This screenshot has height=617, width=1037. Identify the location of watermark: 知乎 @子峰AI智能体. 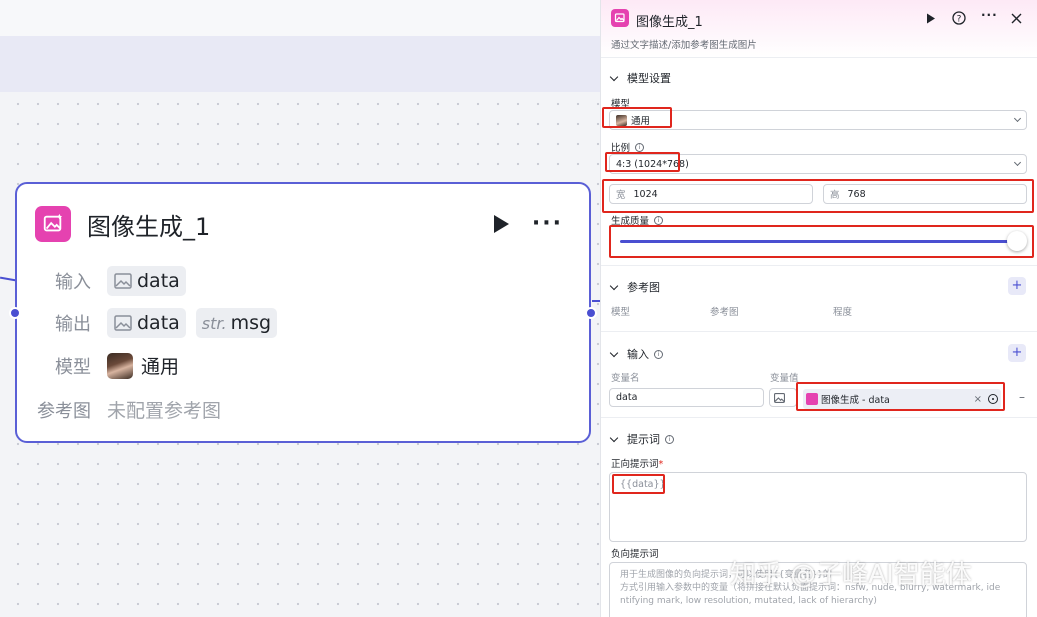
(851, 575).